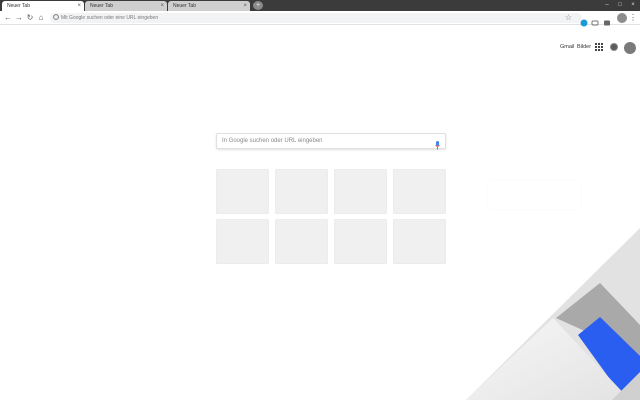 The height and width of the screenshot is (400, 640). I want to click on search-placeholder: In Google suchen oder URL eingeben, so click(272, 141).